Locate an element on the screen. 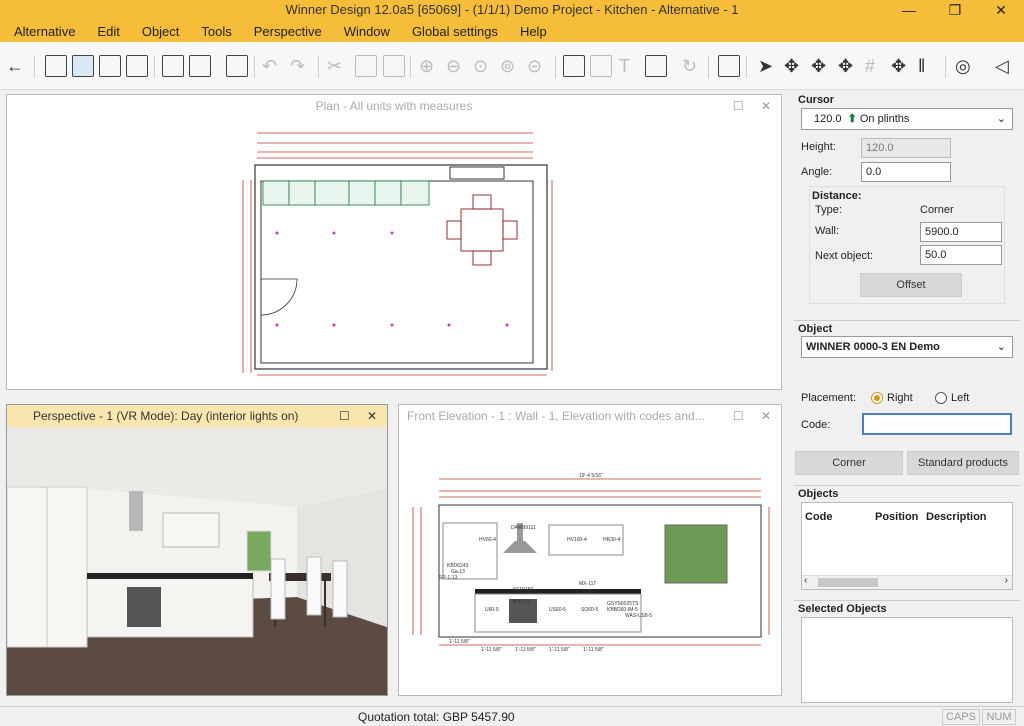 This screenshot has width=1024, height=726. refresh-icon: ↻ is located at coordinates (689, 66).